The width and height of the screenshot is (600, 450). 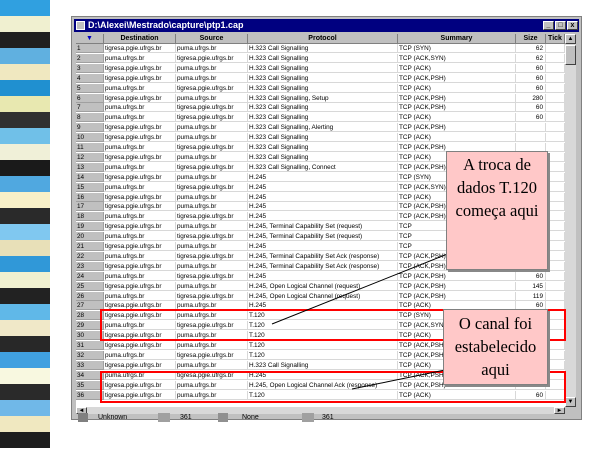 What do you see at coordinates (495, 347) in the screenshot?
I see `callout-canal: O canal foi estabelecido aqui` at bounding box center [495, 347].